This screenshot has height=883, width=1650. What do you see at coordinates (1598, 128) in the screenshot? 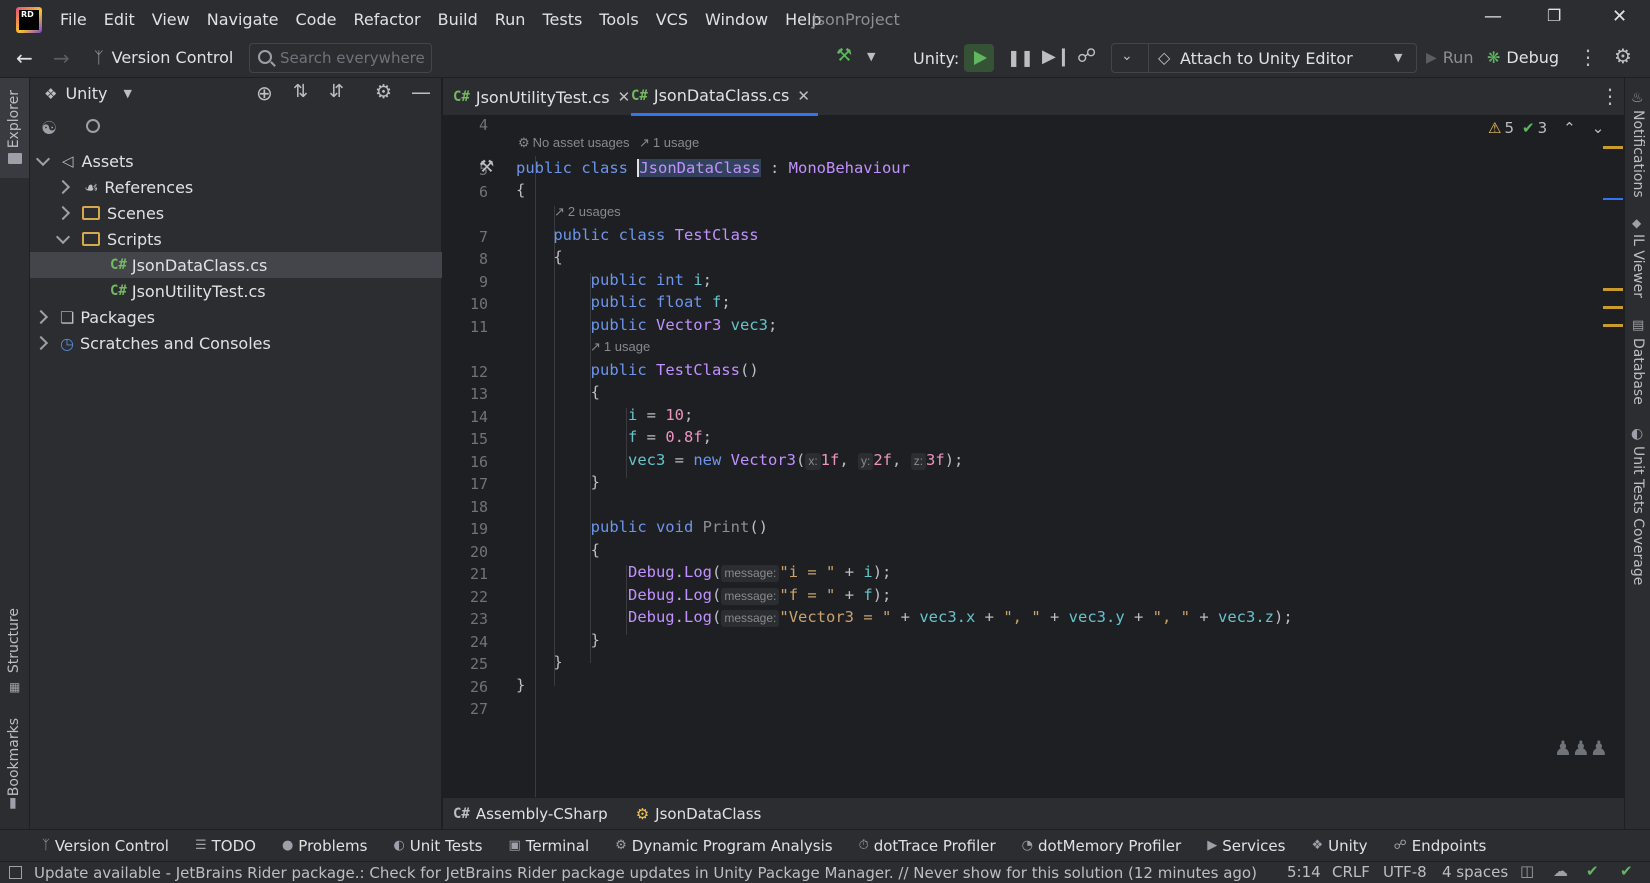
I see `next-problem-icon: ⌄` at bounding box center [1598, 128].